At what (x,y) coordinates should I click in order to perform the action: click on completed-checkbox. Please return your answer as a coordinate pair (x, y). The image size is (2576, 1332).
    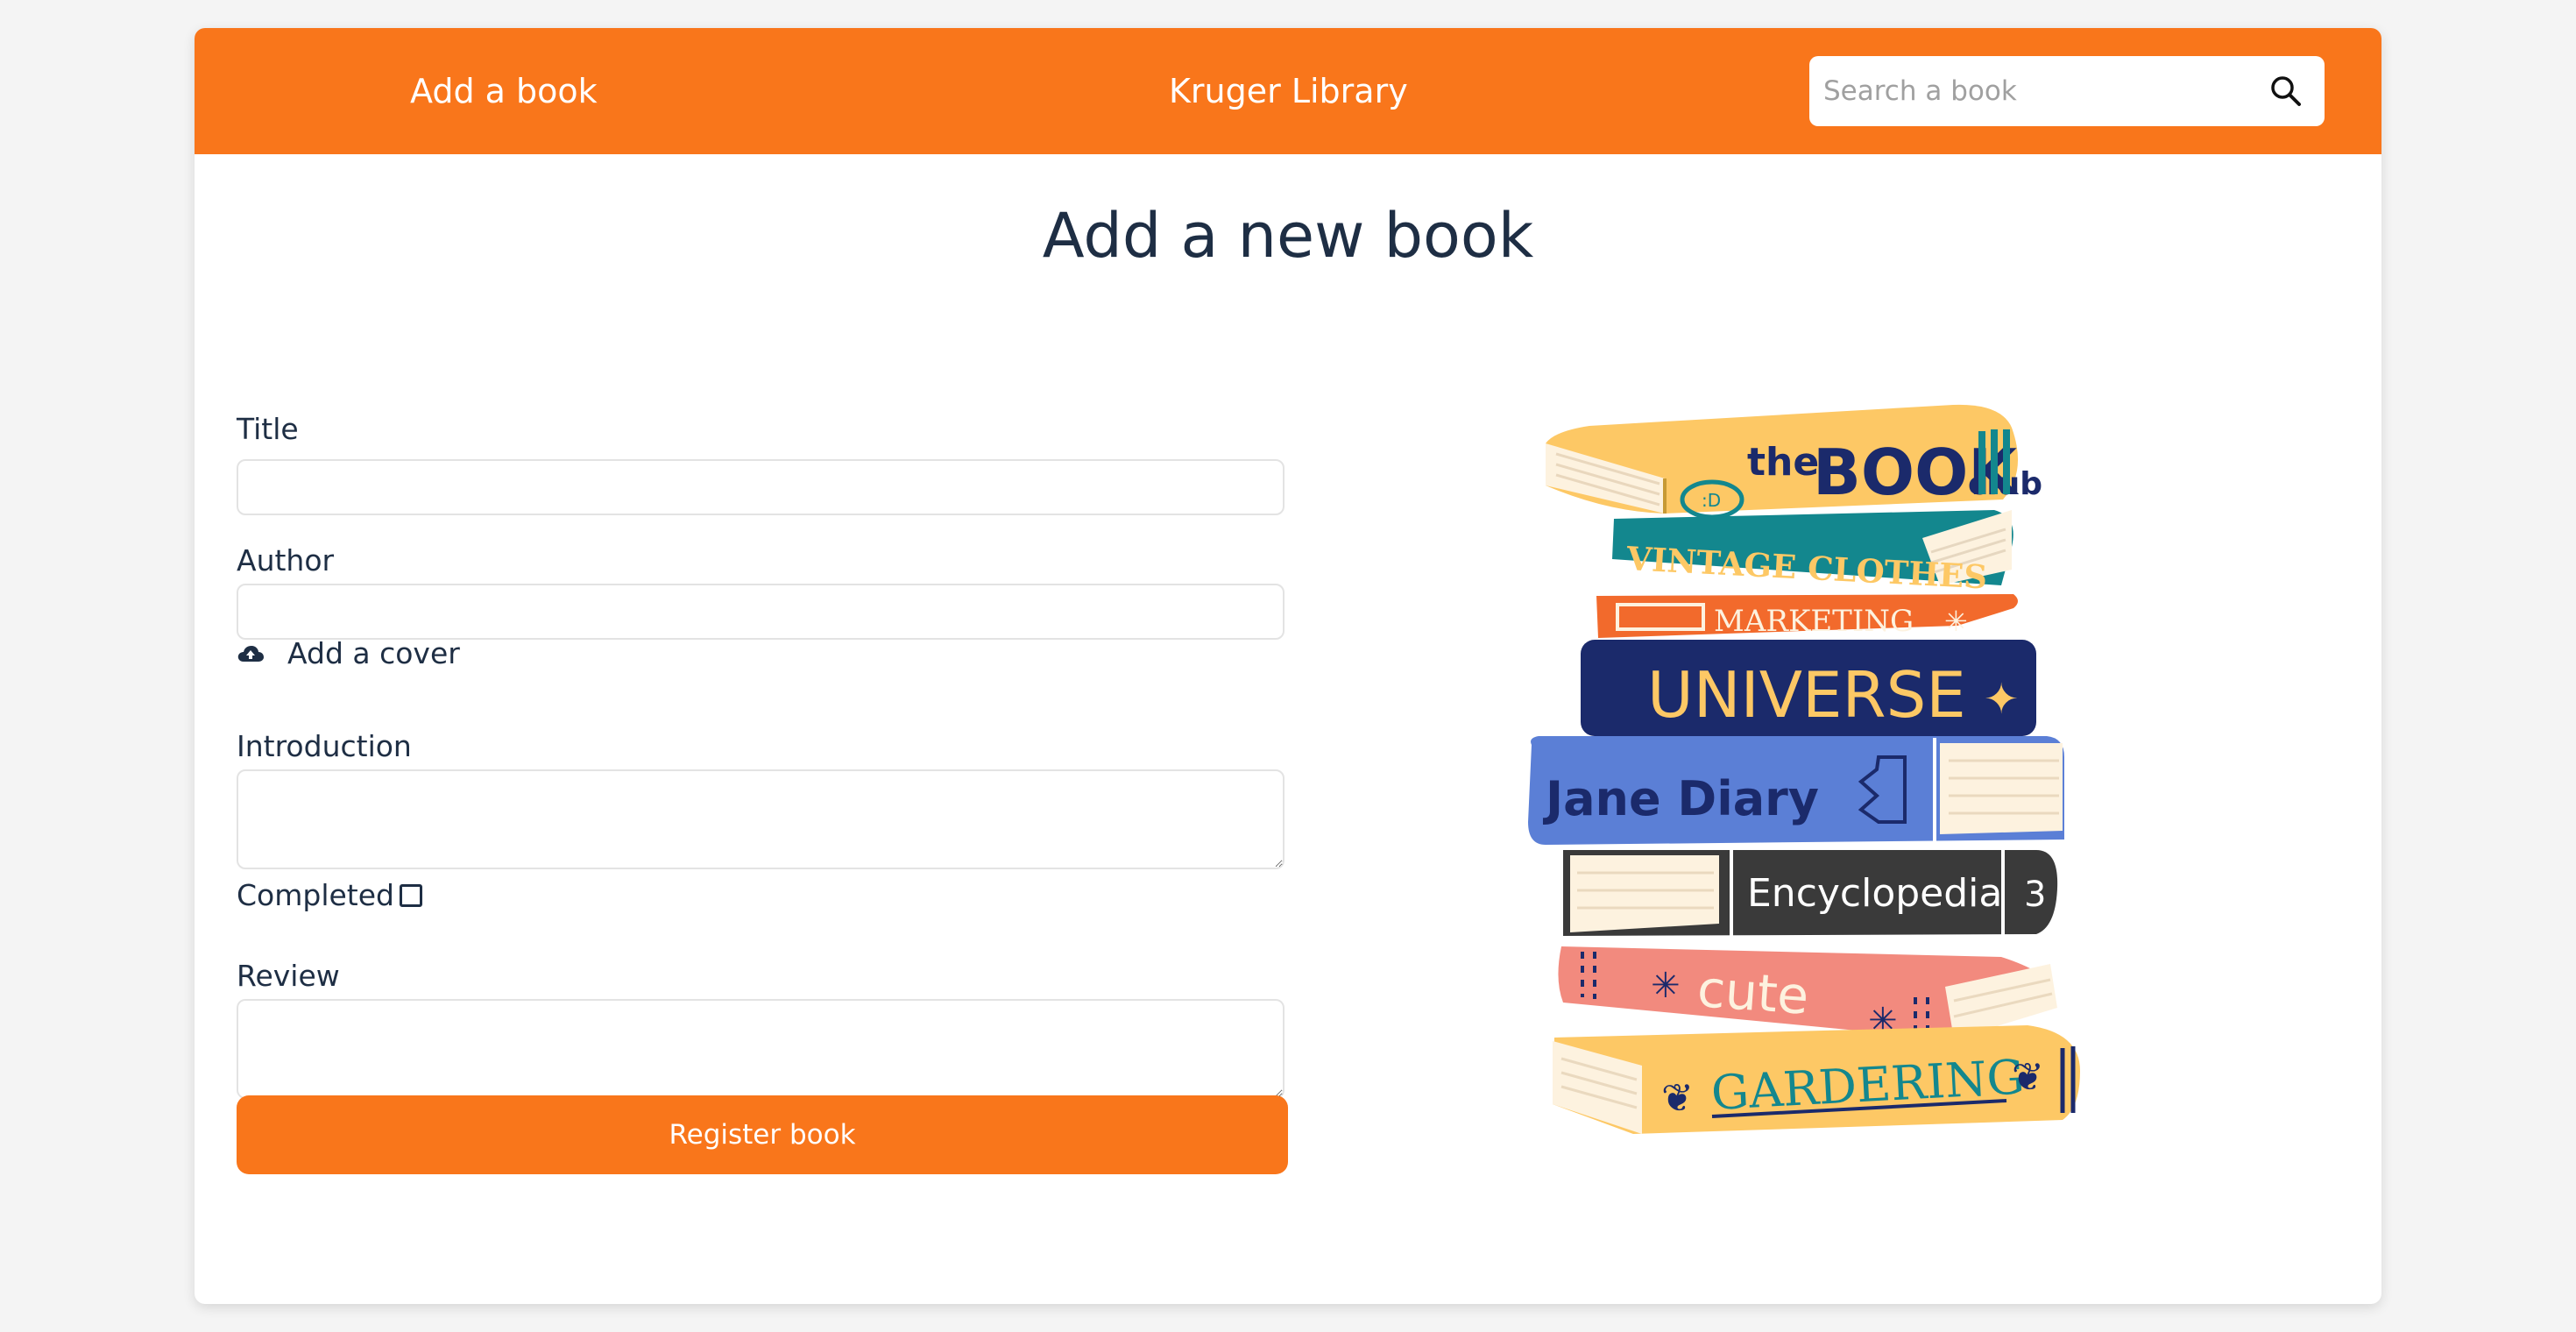
    Looking at the image, I should click on (411, 895).